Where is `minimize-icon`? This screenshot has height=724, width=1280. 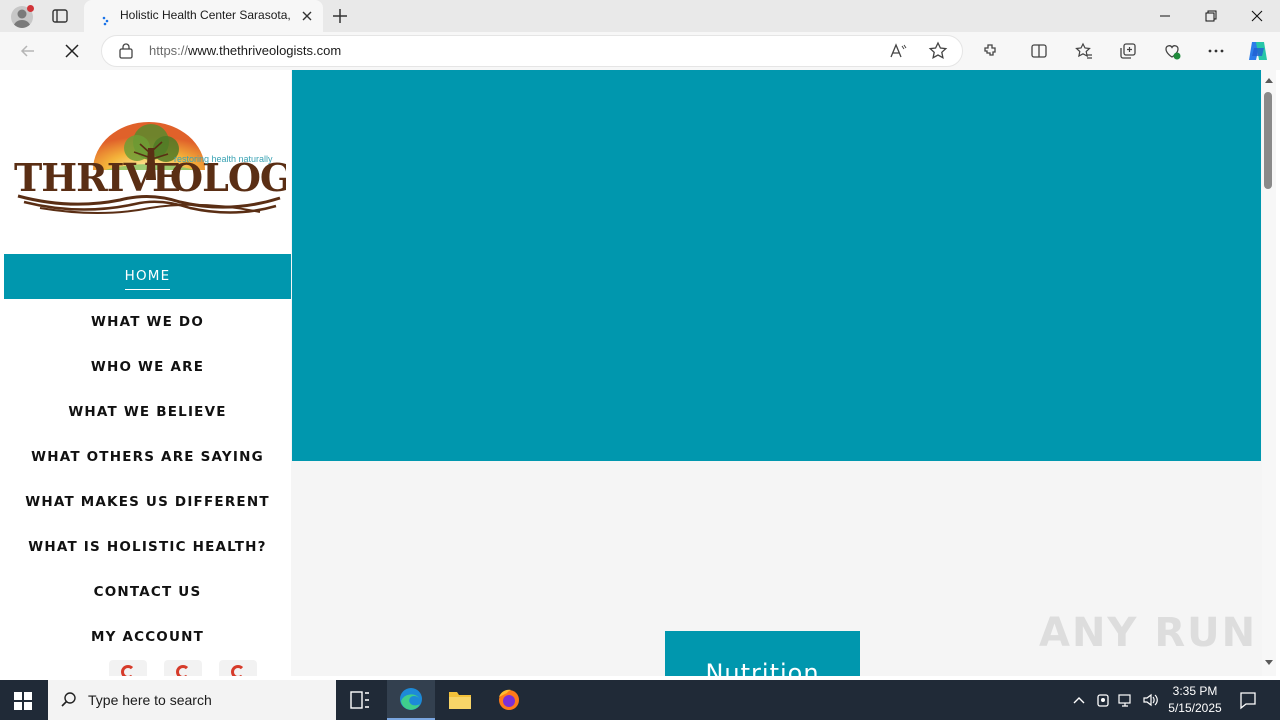 minimize-icon is located at coordinates (1165, 16).